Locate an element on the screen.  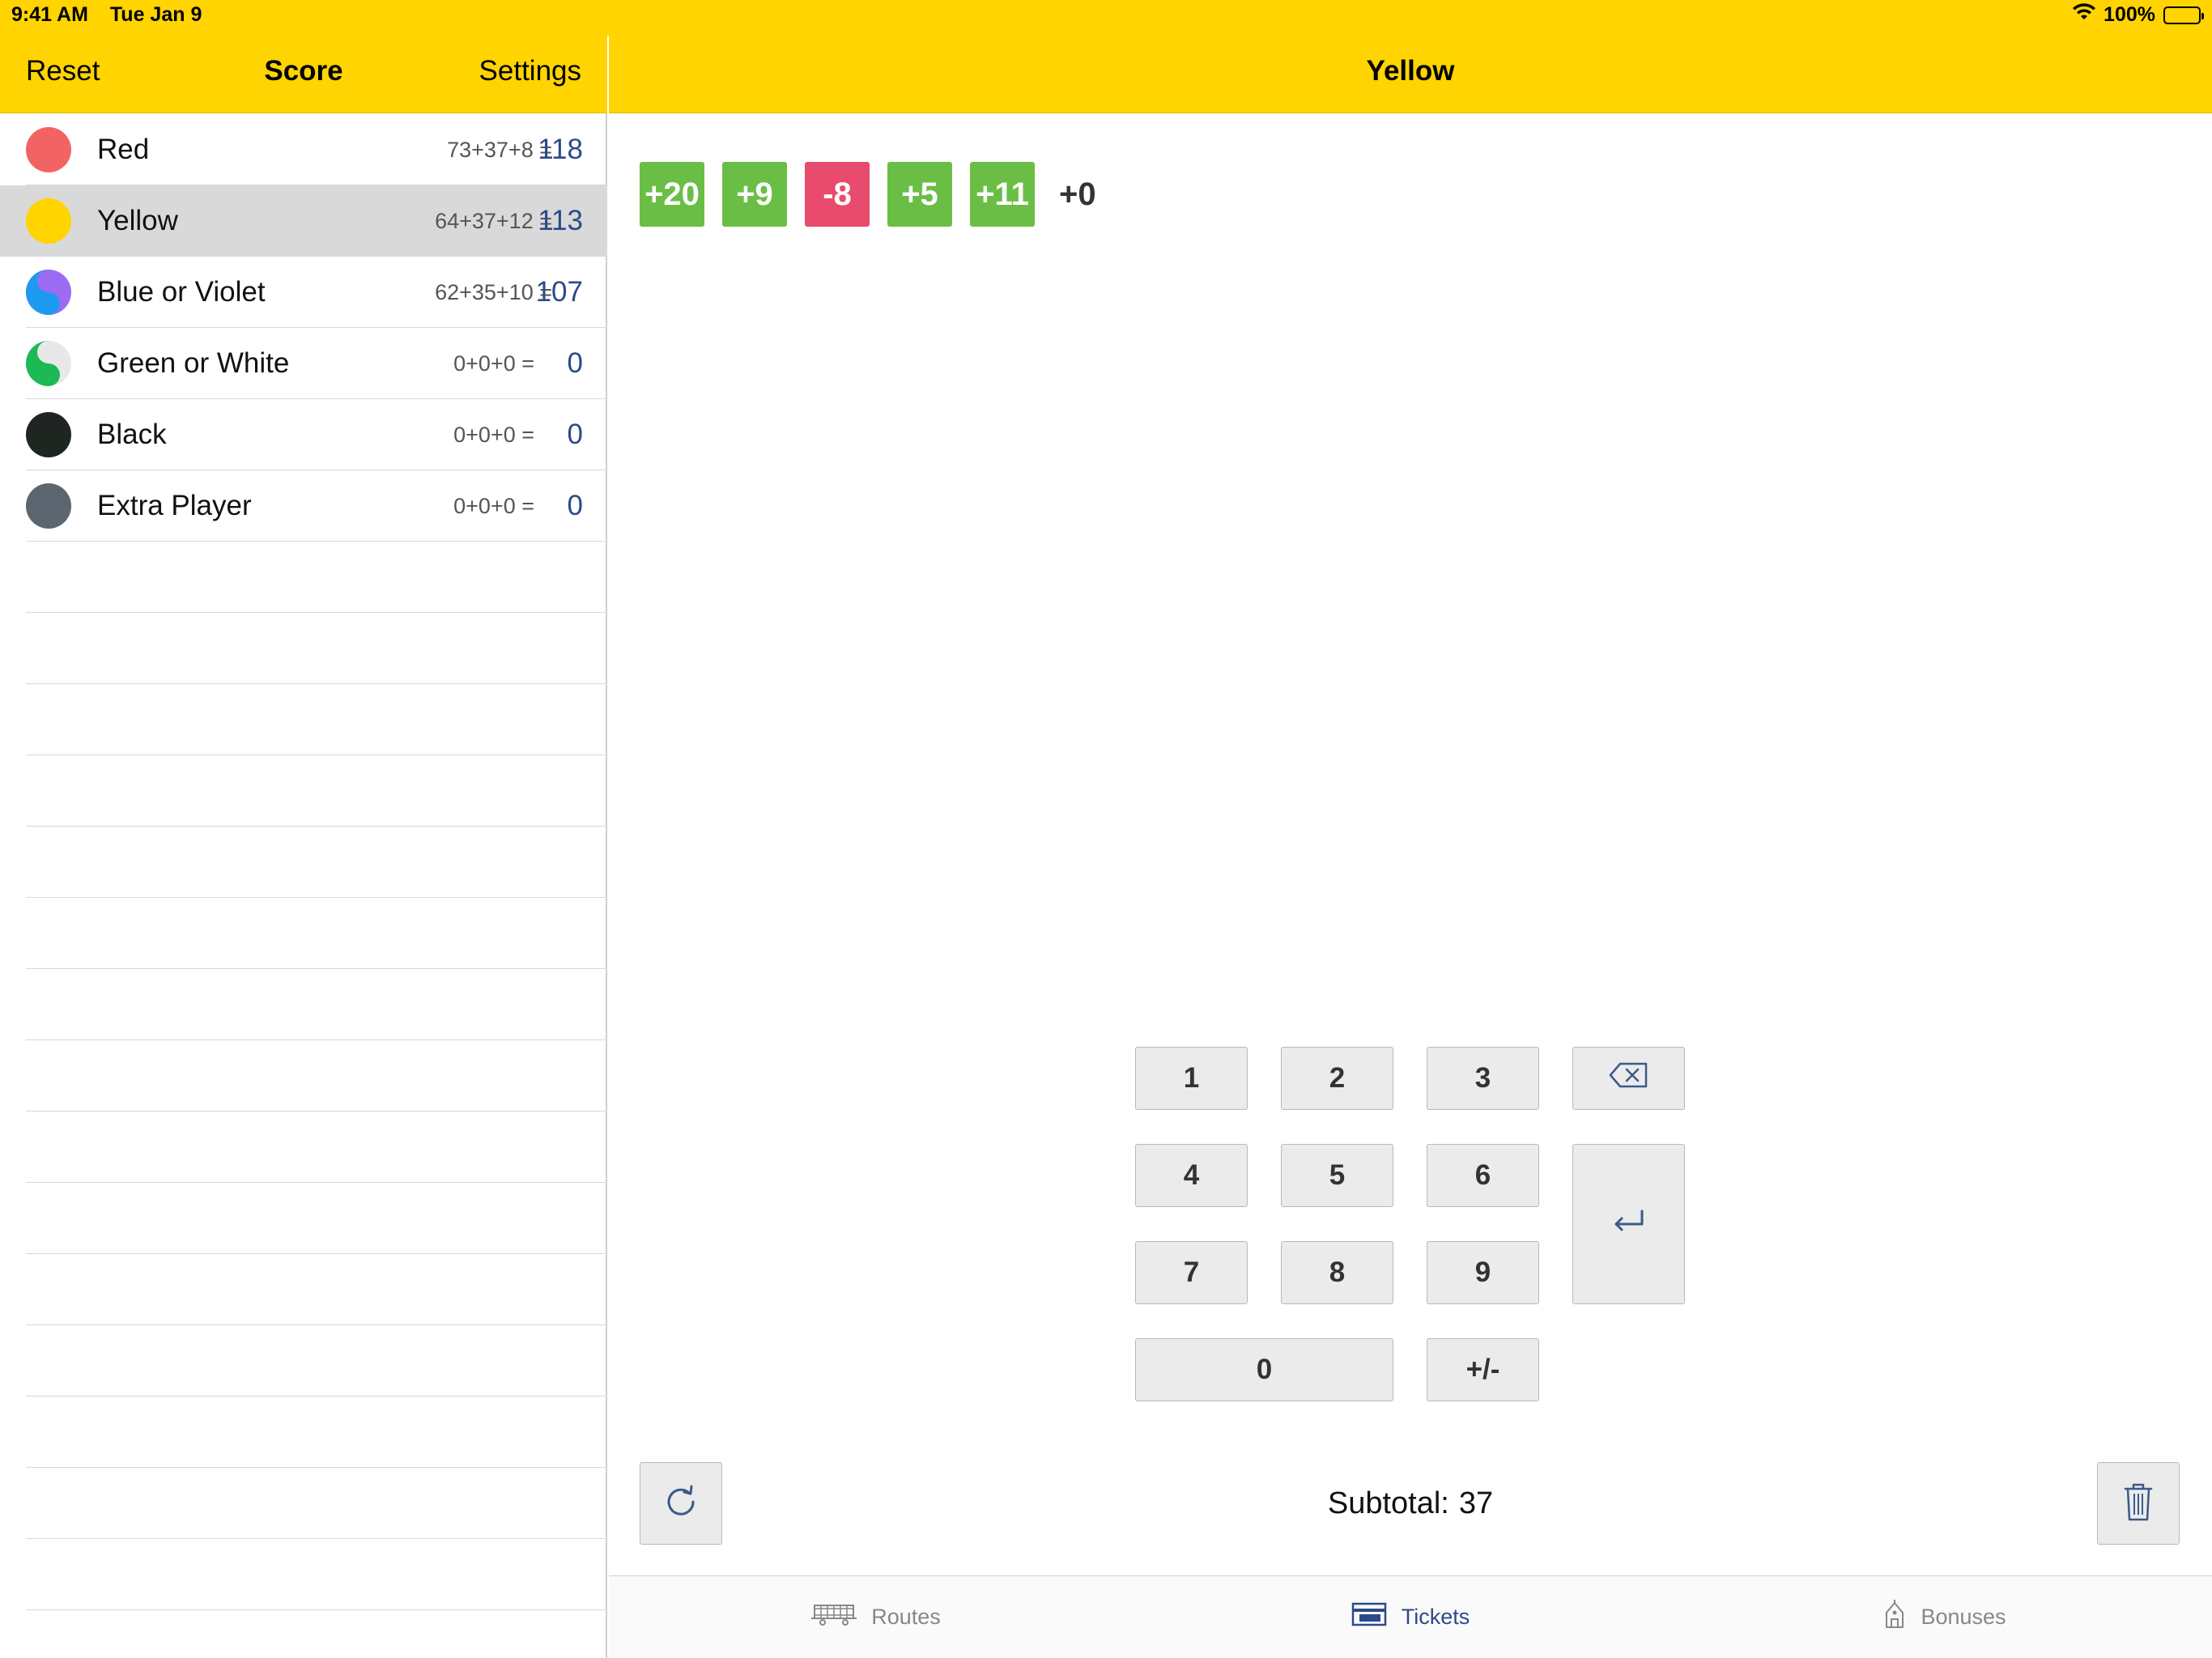
ticket-chip: +9 is located at coordinates (754, 194).